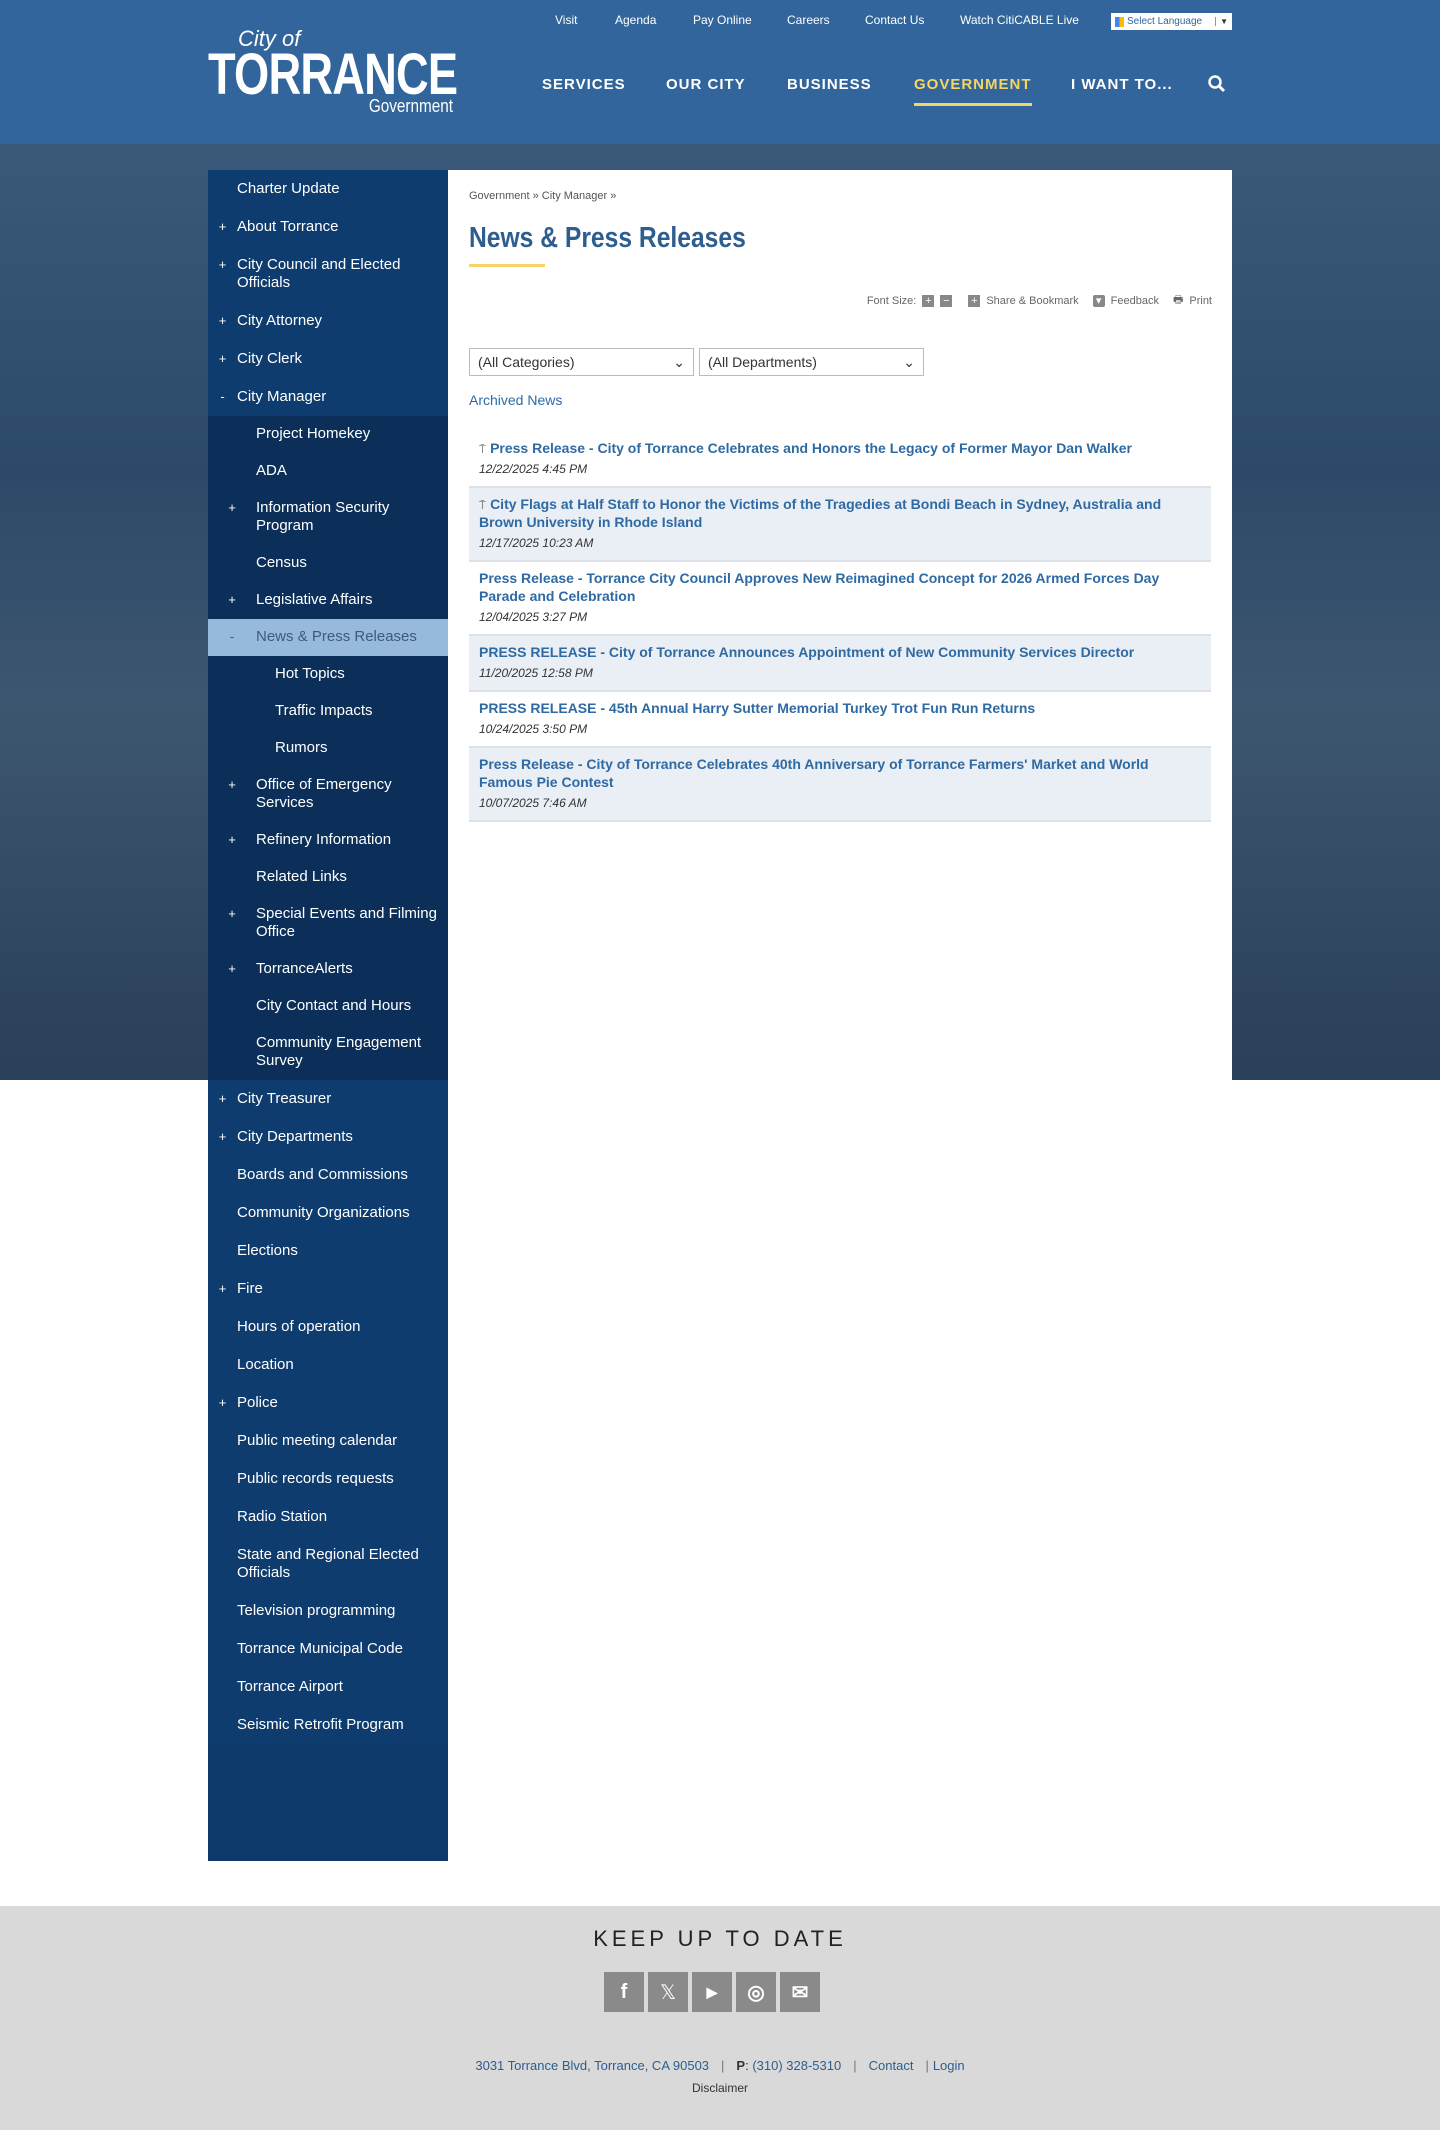 This screenshot has width=1440, height=2130. I want to click on sidebar-item-label: Refinery Information, so click(324, 839).